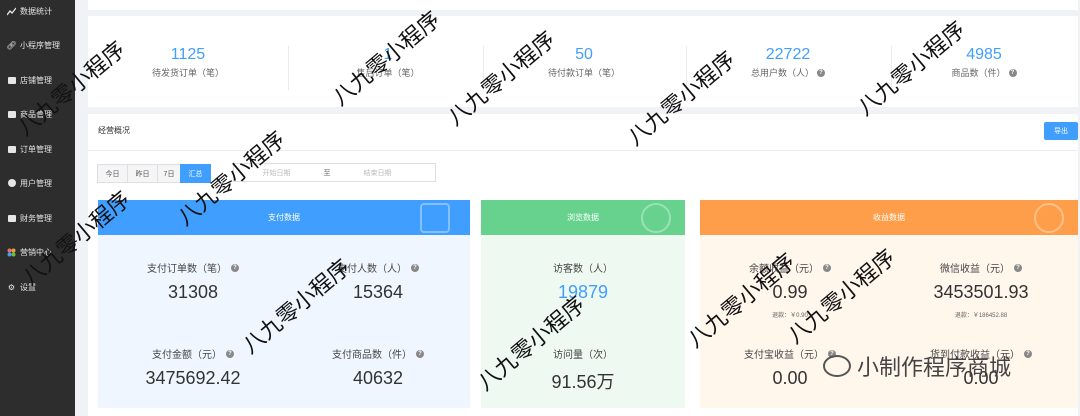 The image size is (1080, 416). I want to click on panel-title: 浏览数据, so click(583, 217).